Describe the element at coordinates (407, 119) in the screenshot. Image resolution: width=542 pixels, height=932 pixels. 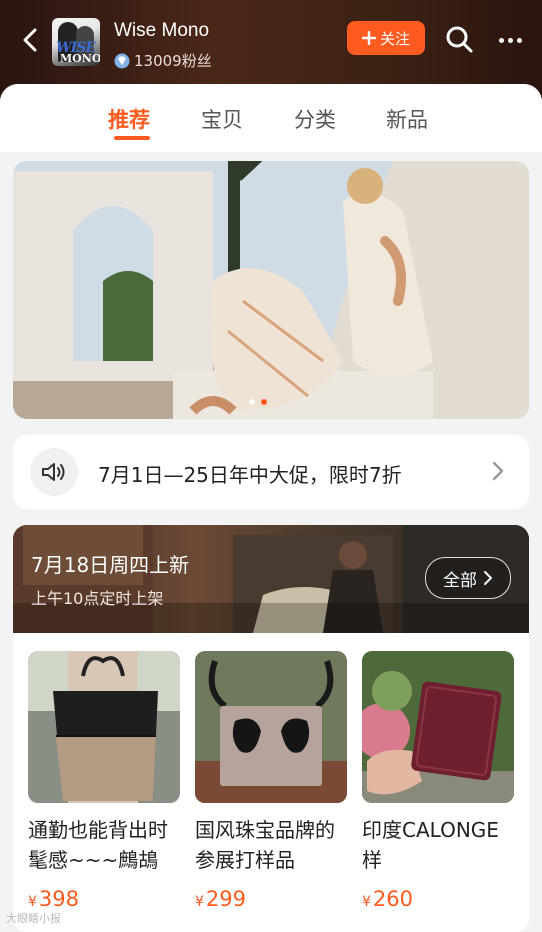
I see `tab-new: 新品` at that location.